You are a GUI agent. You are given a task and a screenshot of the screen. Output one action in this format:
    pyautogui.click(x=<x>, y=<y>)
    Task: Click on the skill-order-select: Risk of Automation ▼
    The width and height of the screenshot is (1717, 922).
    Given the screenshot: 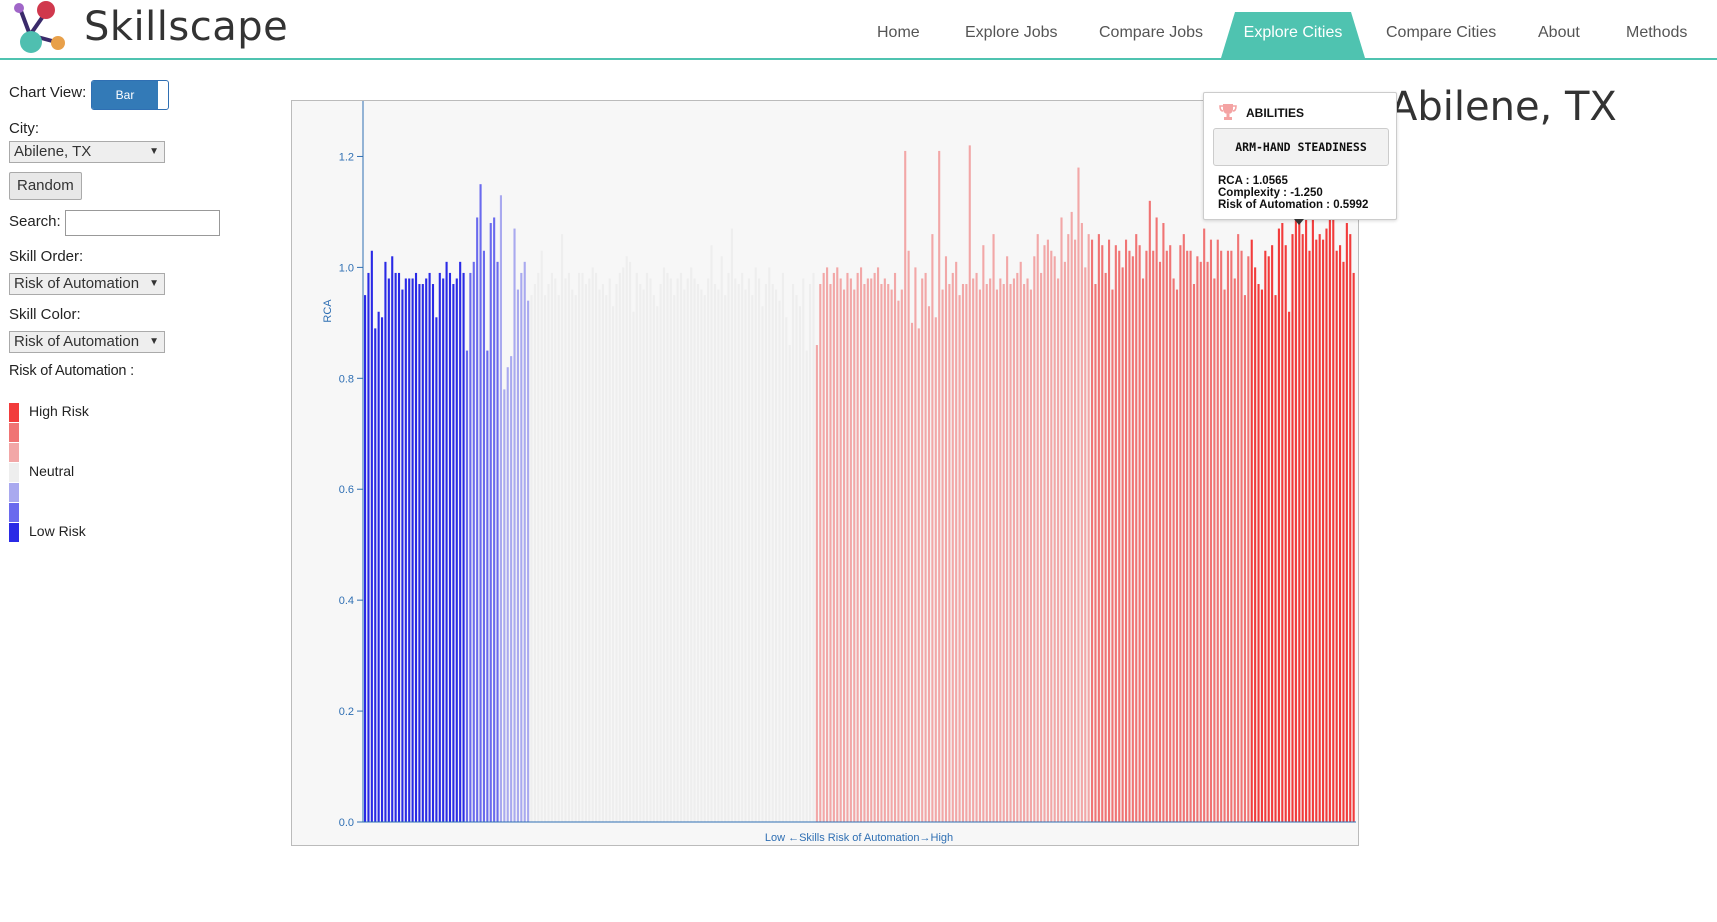 What is the action you would take?
    pyautogui.click(x=87, y=284)
    